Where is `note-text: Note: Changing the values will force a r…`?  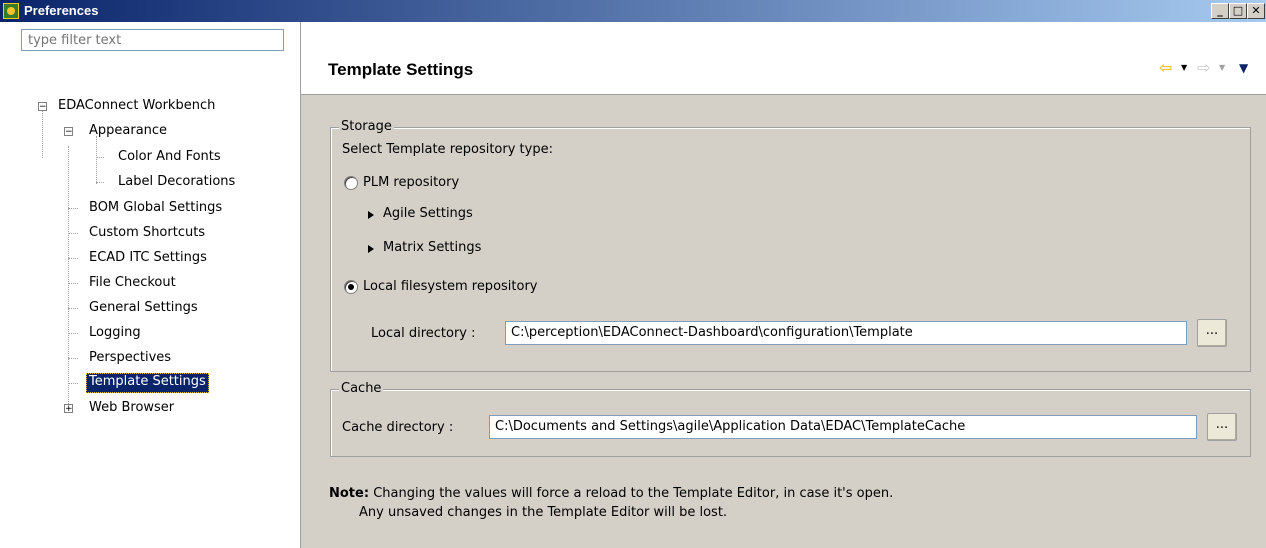
note-text: Note: Changing the values will force a r… is located at coordinates (611, 503).